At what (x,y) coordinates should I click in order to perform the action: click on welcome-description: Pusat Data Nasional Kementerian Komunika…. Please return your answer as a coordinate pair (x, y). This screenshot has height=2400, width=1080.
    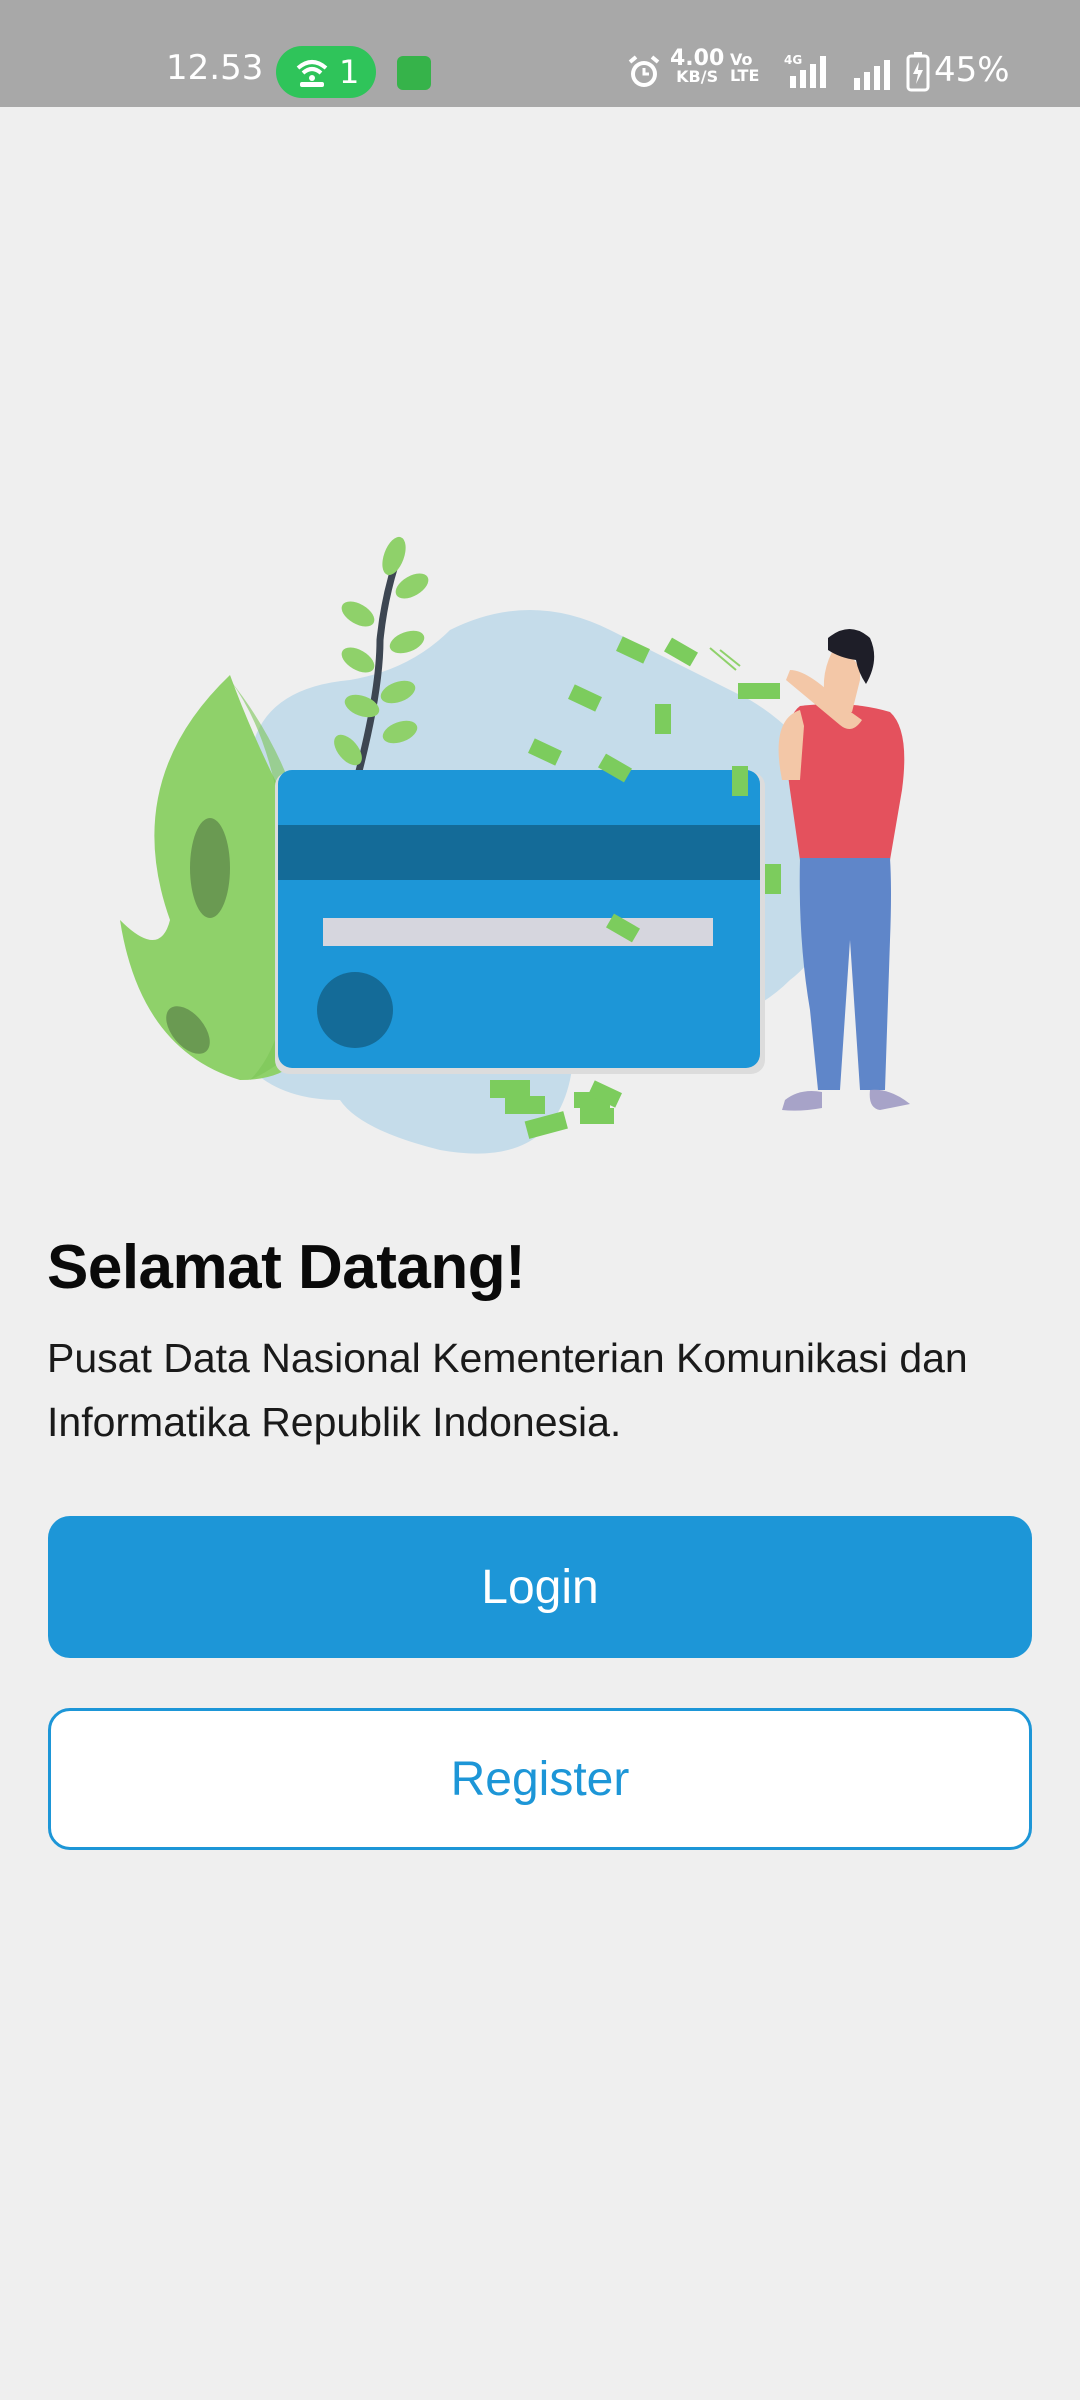
    Looking at the image, I should click on (507, 1390).